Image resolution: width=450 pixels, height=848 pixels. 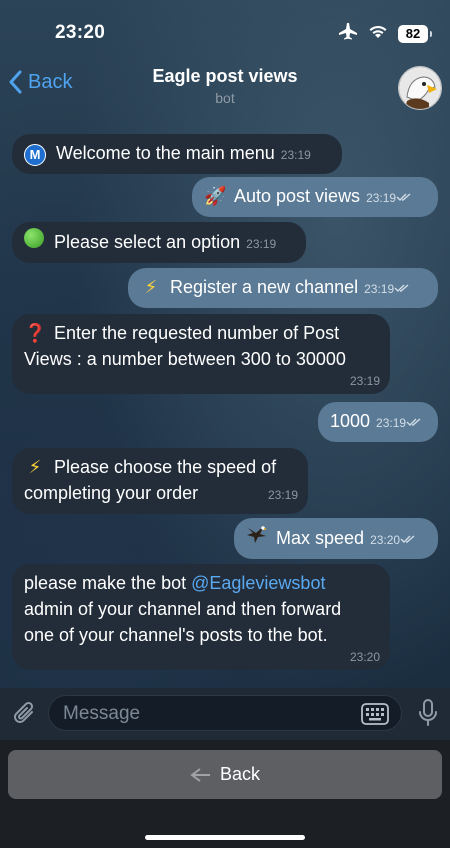 I want to click on back-arrow-icon, so click(x=200, y=774).